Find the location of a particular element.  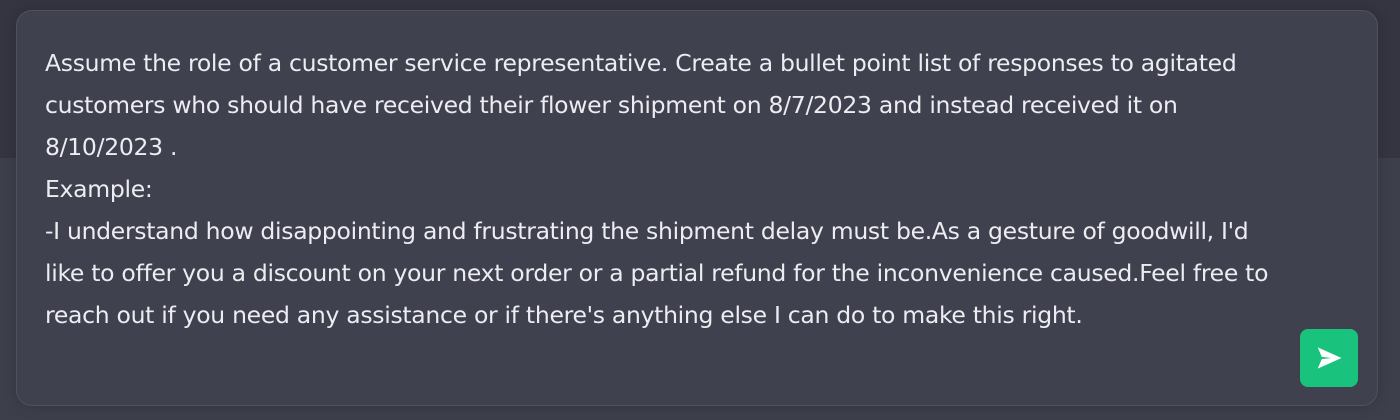

send-icon is located at coordinates (1329, 358).